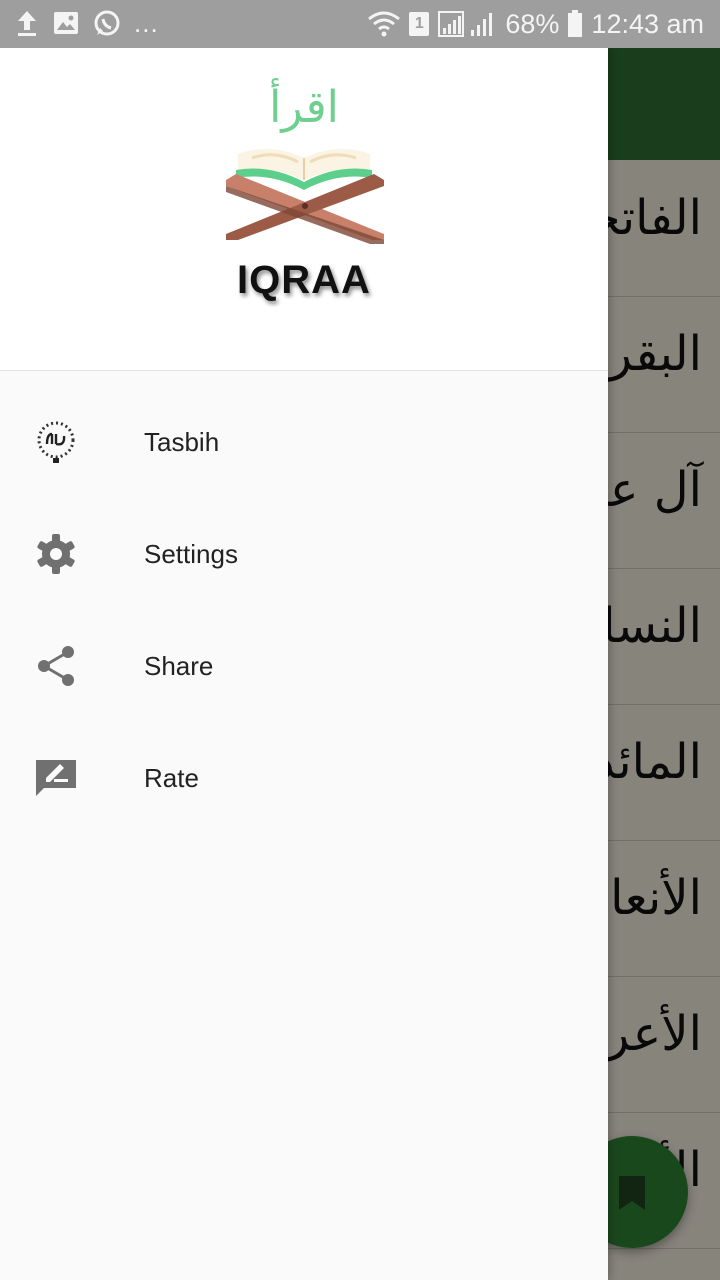 The width and height of the screenshot is (720, 1280). Describe the element at coordinates (56, 554) in the screenshot. I see `gear-icon` at that location.